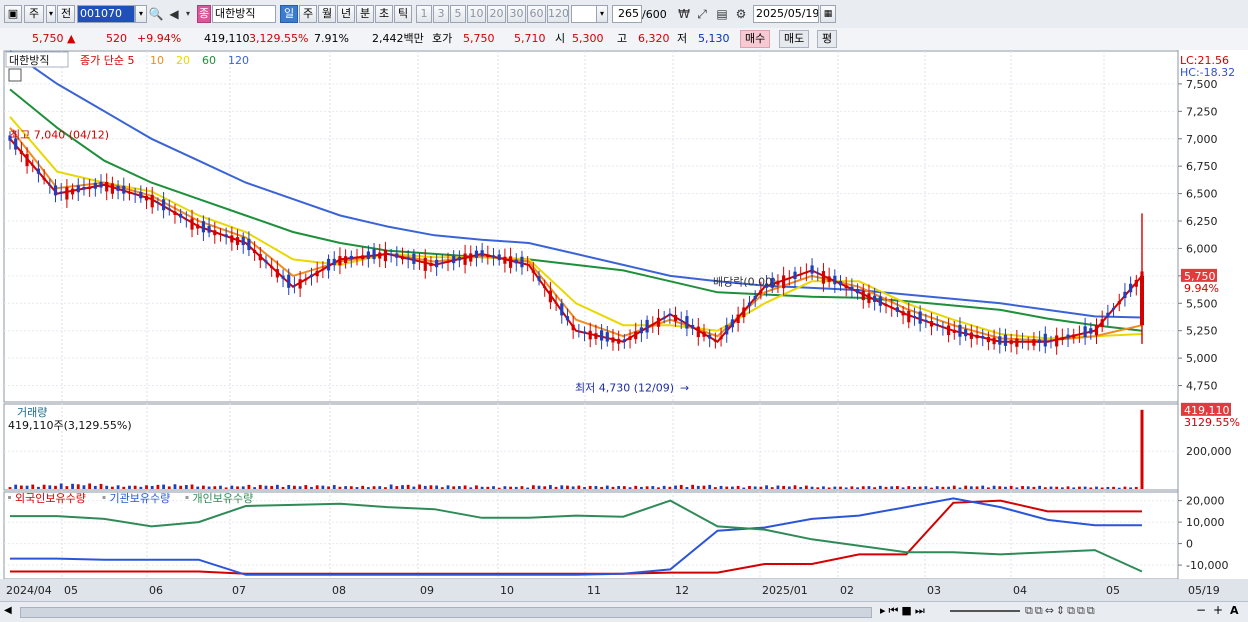  Describe the element at coordinates (558, 14) in the screenshot. I see `interval-tab-120: 120` at that location.